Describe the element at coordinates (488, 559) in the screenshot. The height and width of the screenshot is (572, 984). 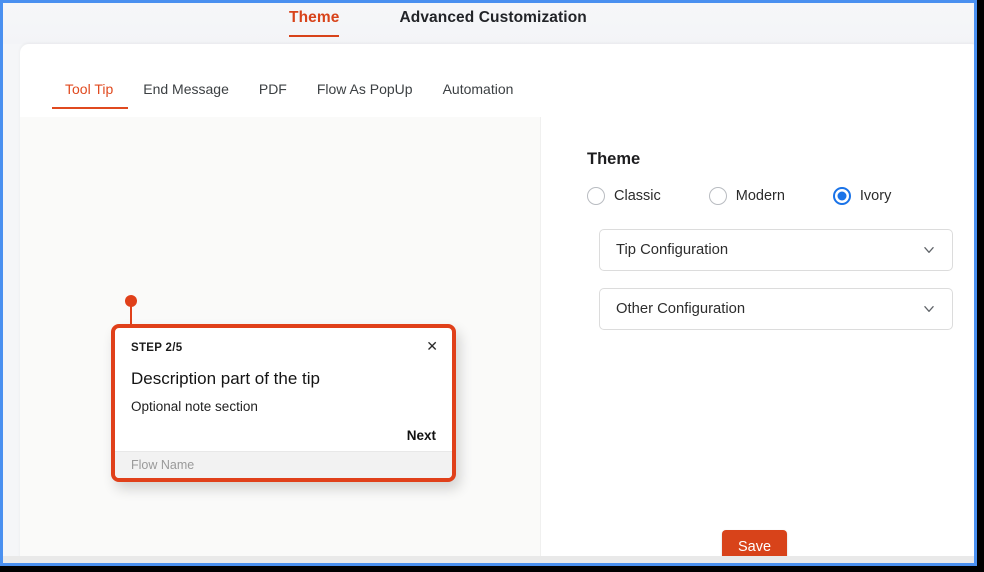
I see `bottom-strip` at that location.